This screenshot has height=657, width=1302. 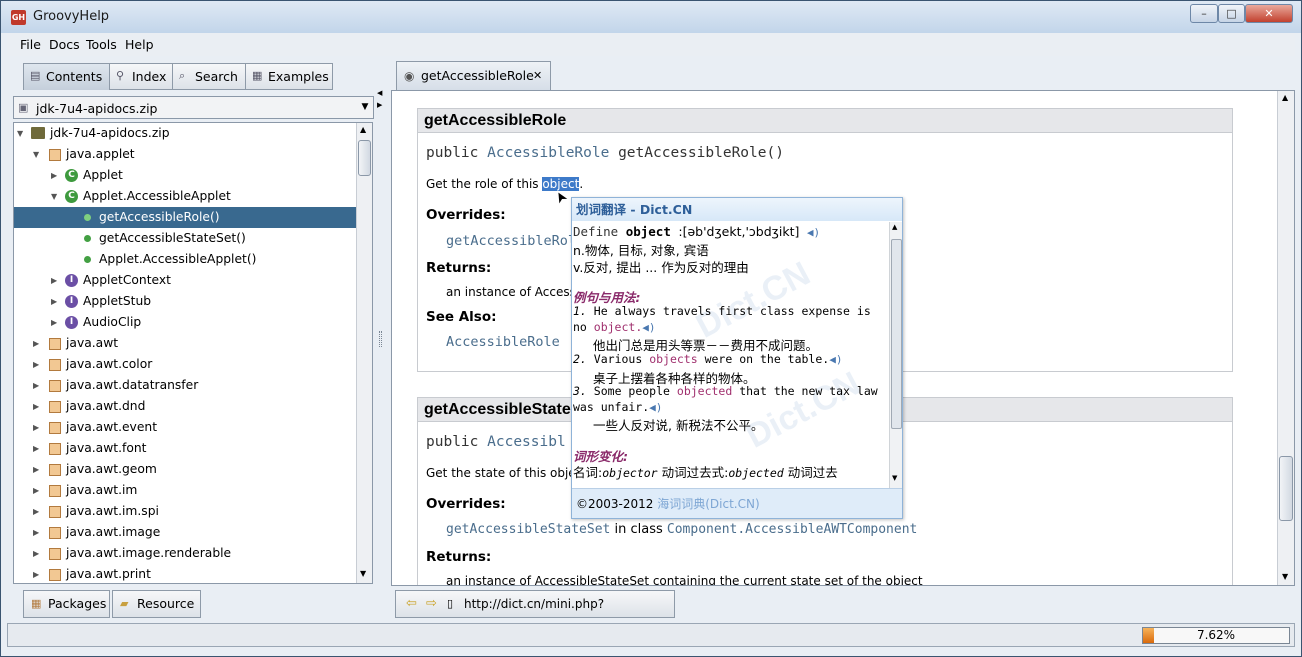 What do you see at coordinates (139, 44) in the screenshot?
I see `menu-help: Help` at bounding box center [139, 44].